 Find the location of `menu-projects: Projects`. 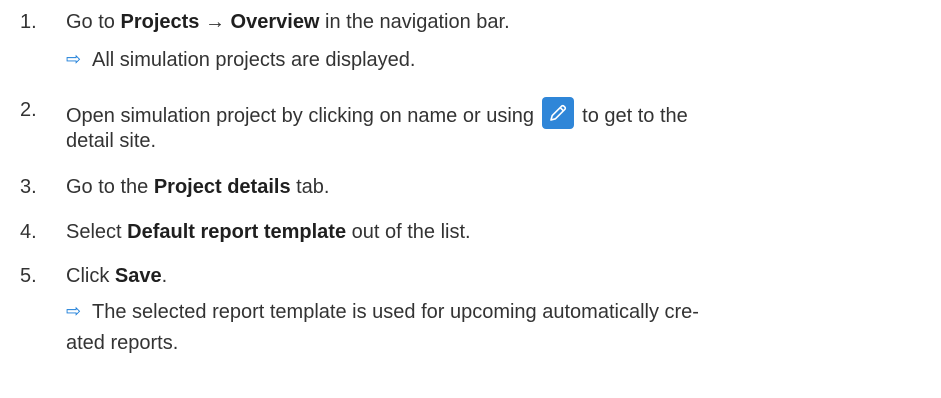

menu-projects: Projects is located at coordinates (160, 22).